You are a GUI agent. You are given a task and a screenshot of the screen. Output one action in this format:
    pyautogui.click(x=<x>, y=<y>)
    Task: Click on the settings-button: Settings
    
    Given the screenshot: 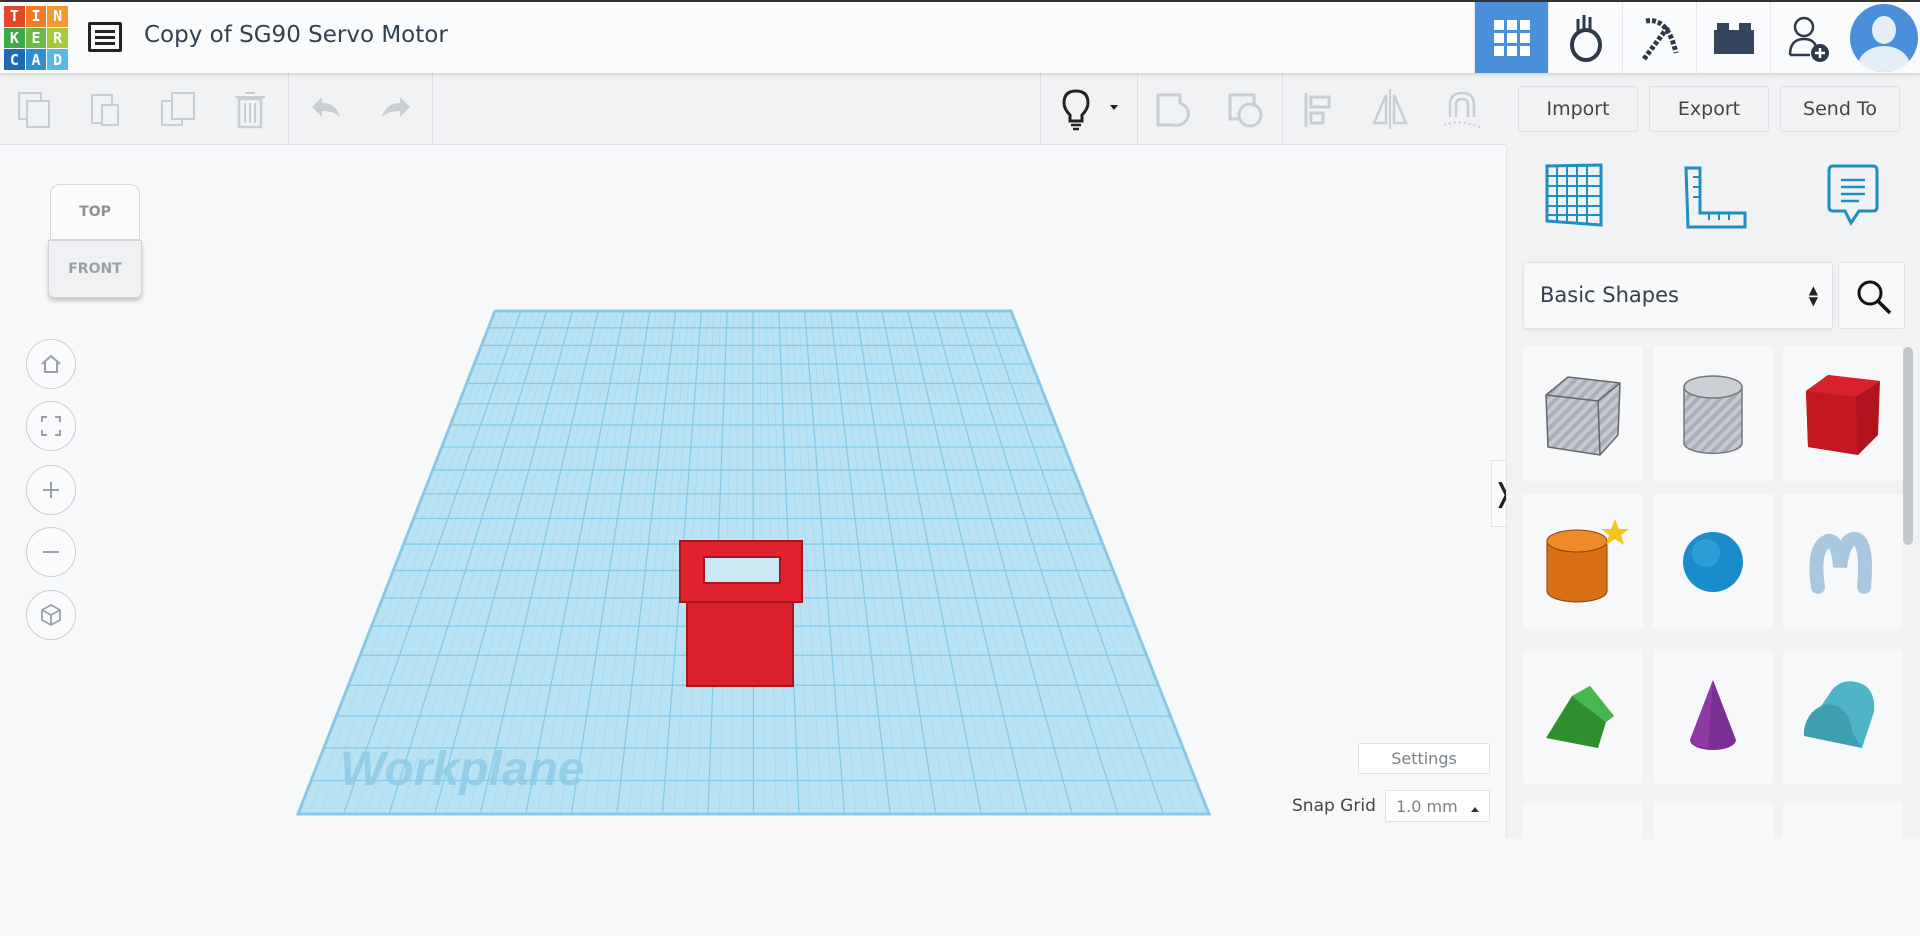 What is the action you would take?
    pyautogui.click(x=1424, y=758)
    